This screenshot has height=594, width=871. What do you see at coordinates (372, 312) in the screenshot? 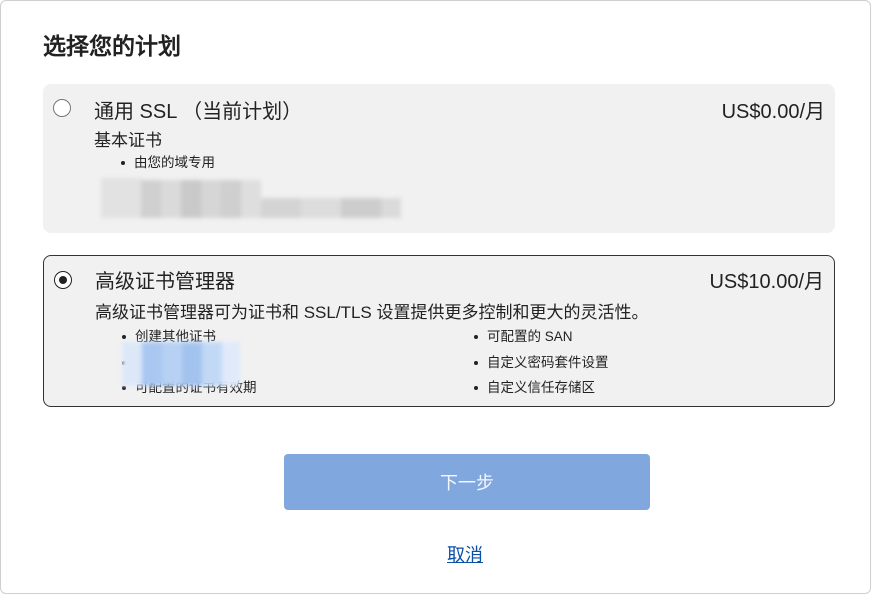
I see `plan-description: 高级证书管理器可为证书和 SSL/TLS 设置提供更多控制和更大的灵活性。` at bounding box center [372, 312].